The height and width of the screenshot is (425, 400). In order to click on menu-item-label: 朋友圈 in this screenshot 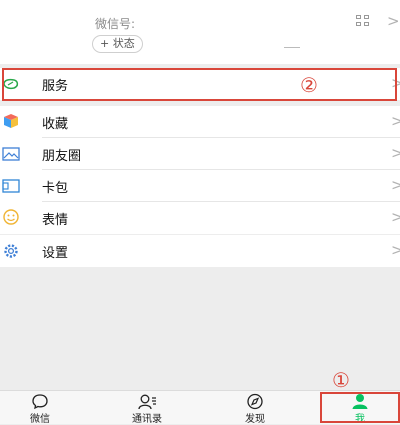, I will do `click(62, 156)`.